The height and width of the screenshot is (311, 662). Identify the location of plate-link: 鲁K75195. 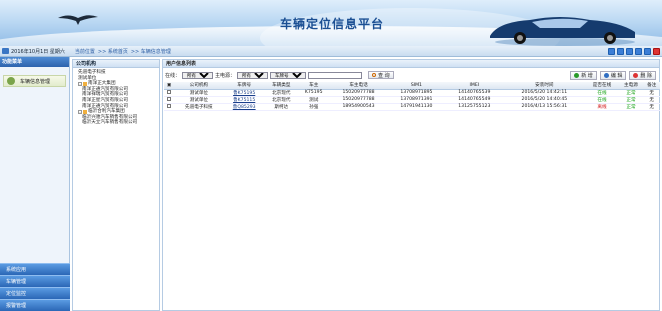
(244, 93).